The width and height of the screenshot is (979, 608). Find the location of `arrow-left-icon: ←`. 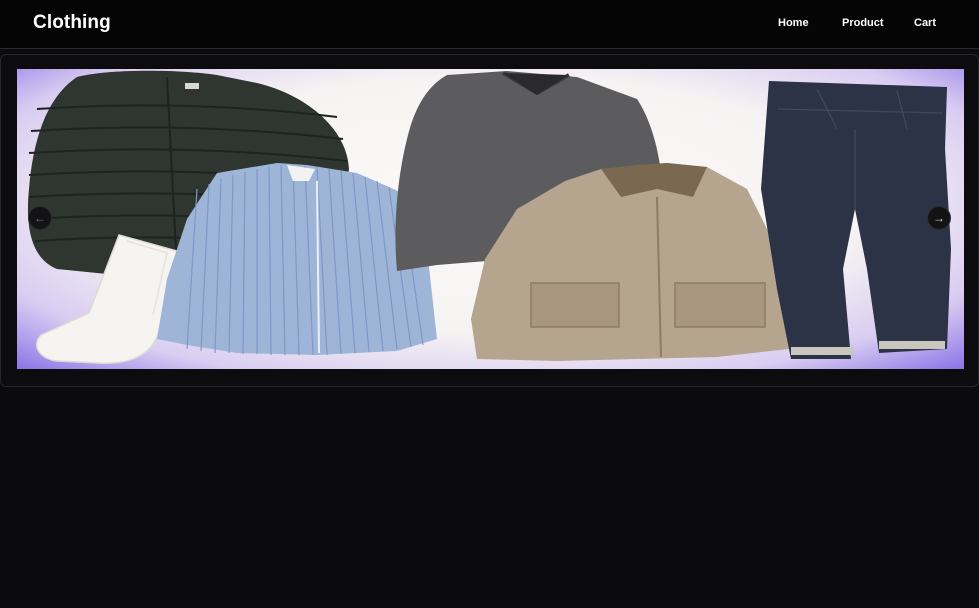

arrow-left-icon: ← is located at coordinates (40, 218).